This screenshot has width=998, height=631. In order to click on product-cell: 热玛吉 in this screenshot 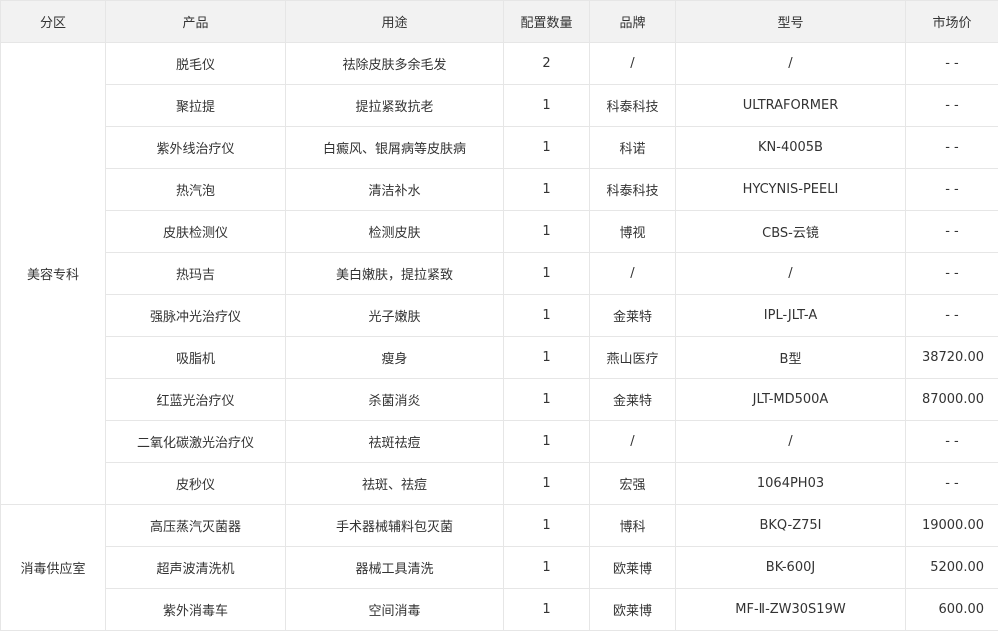, I will do `click(195, 273)`.